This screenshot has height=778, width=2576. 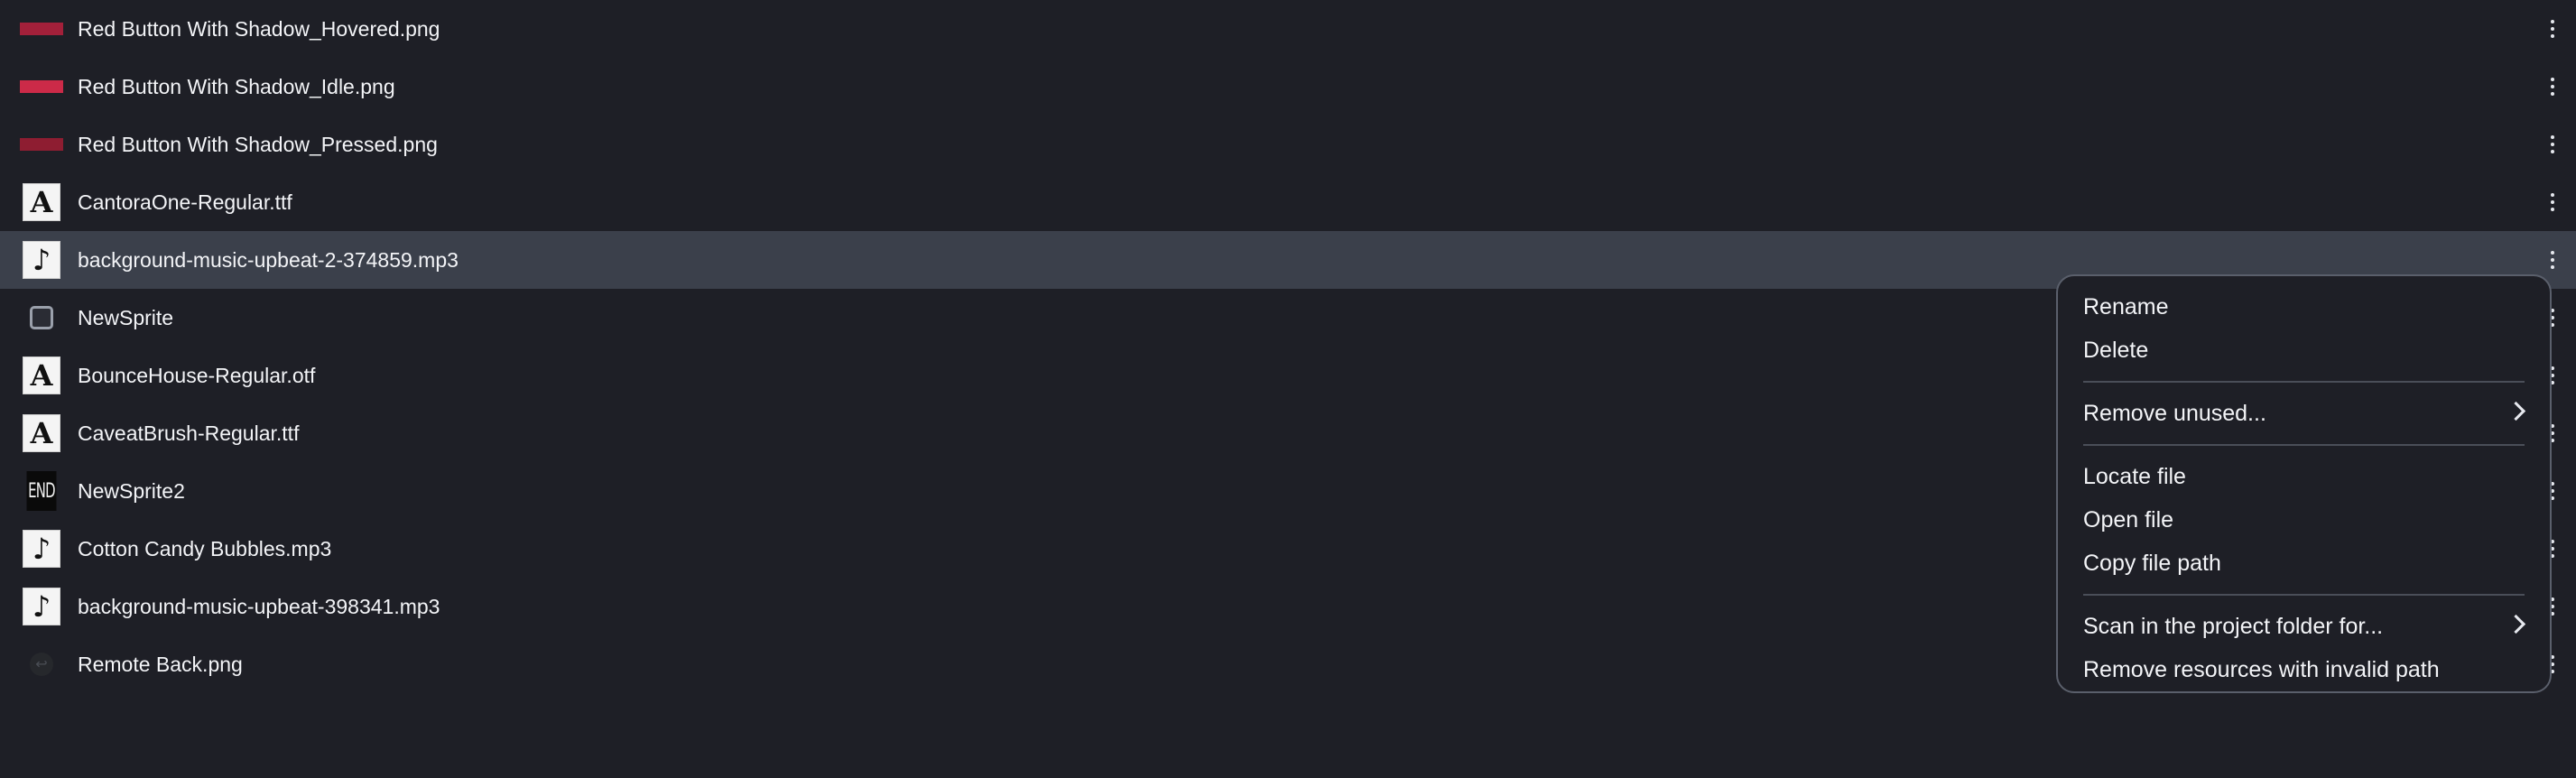 What do you see at coordinates (258, 144) in the screenshot?
I see `resource-name: Red Button With Shadow_Pressed.png` at bounding box center [258, 144].